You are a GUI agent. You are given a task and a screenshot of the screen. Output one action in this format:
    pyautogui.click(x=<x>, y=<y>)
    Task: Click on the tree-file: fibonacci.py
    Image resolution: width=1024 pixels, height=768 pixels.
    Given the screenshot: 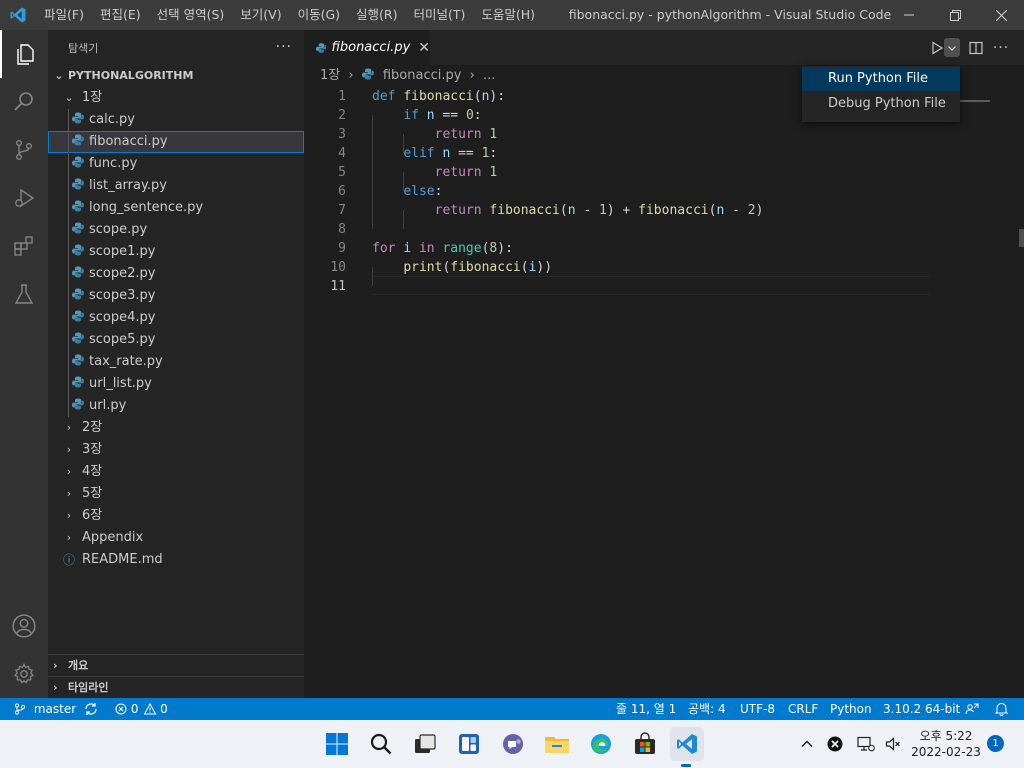 What is the action you would take?
    pyautogui.click(x=176, y=142)
    